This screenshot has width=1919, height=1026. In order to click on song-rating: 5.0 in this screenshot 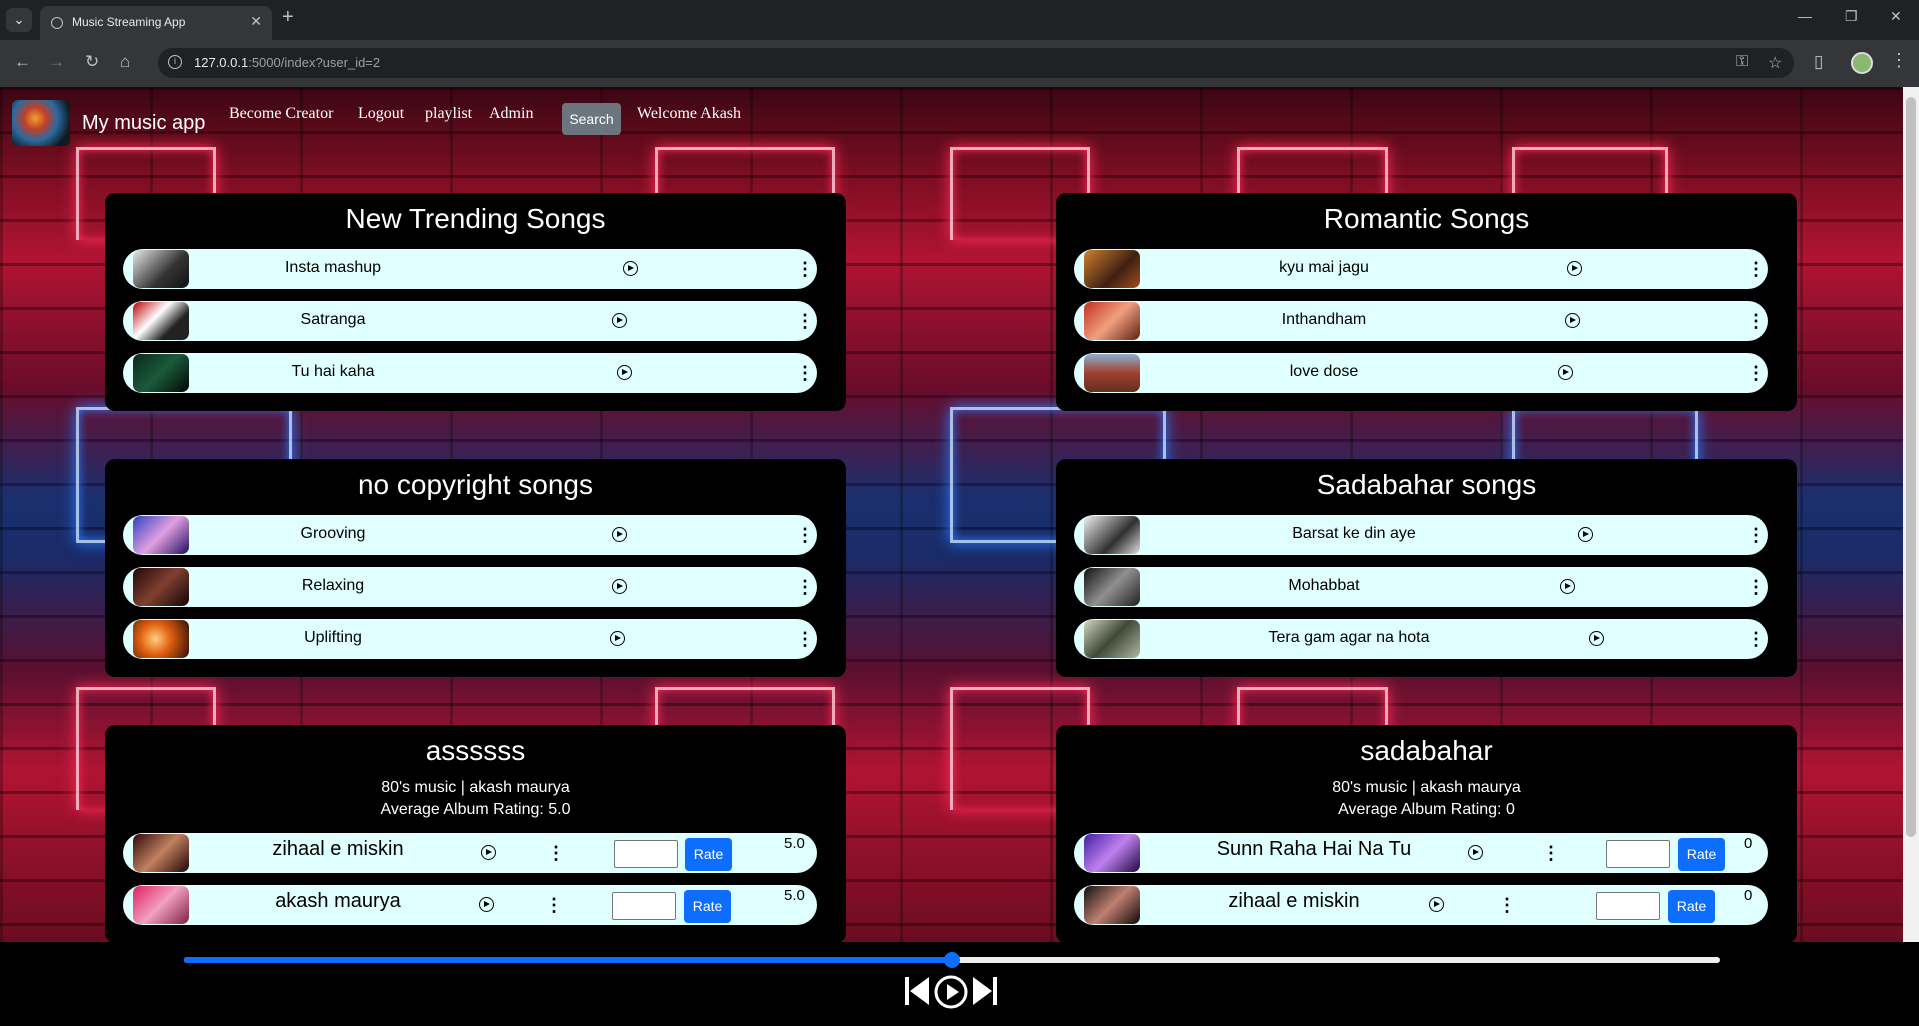, I will do `click(794, 895)`.